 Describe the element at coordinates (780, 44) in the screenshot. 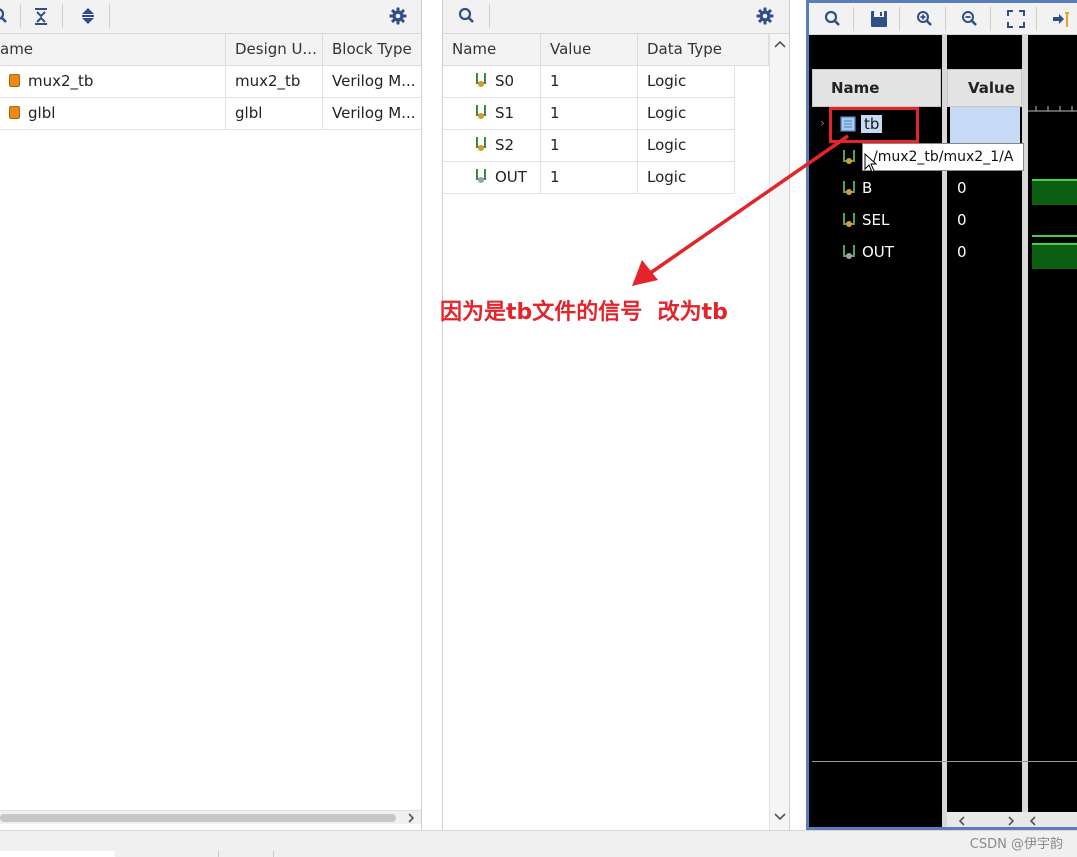

I see `scroll-up-icon` at that location.